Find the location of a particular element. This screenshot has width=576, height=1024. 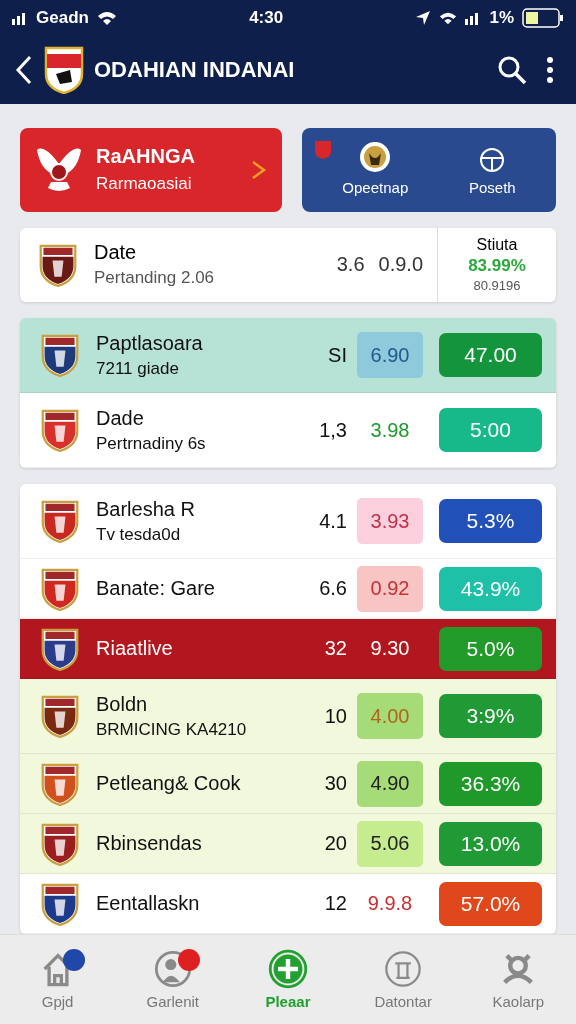

nav-tab: Datontar is located at coordinates (403, 979).